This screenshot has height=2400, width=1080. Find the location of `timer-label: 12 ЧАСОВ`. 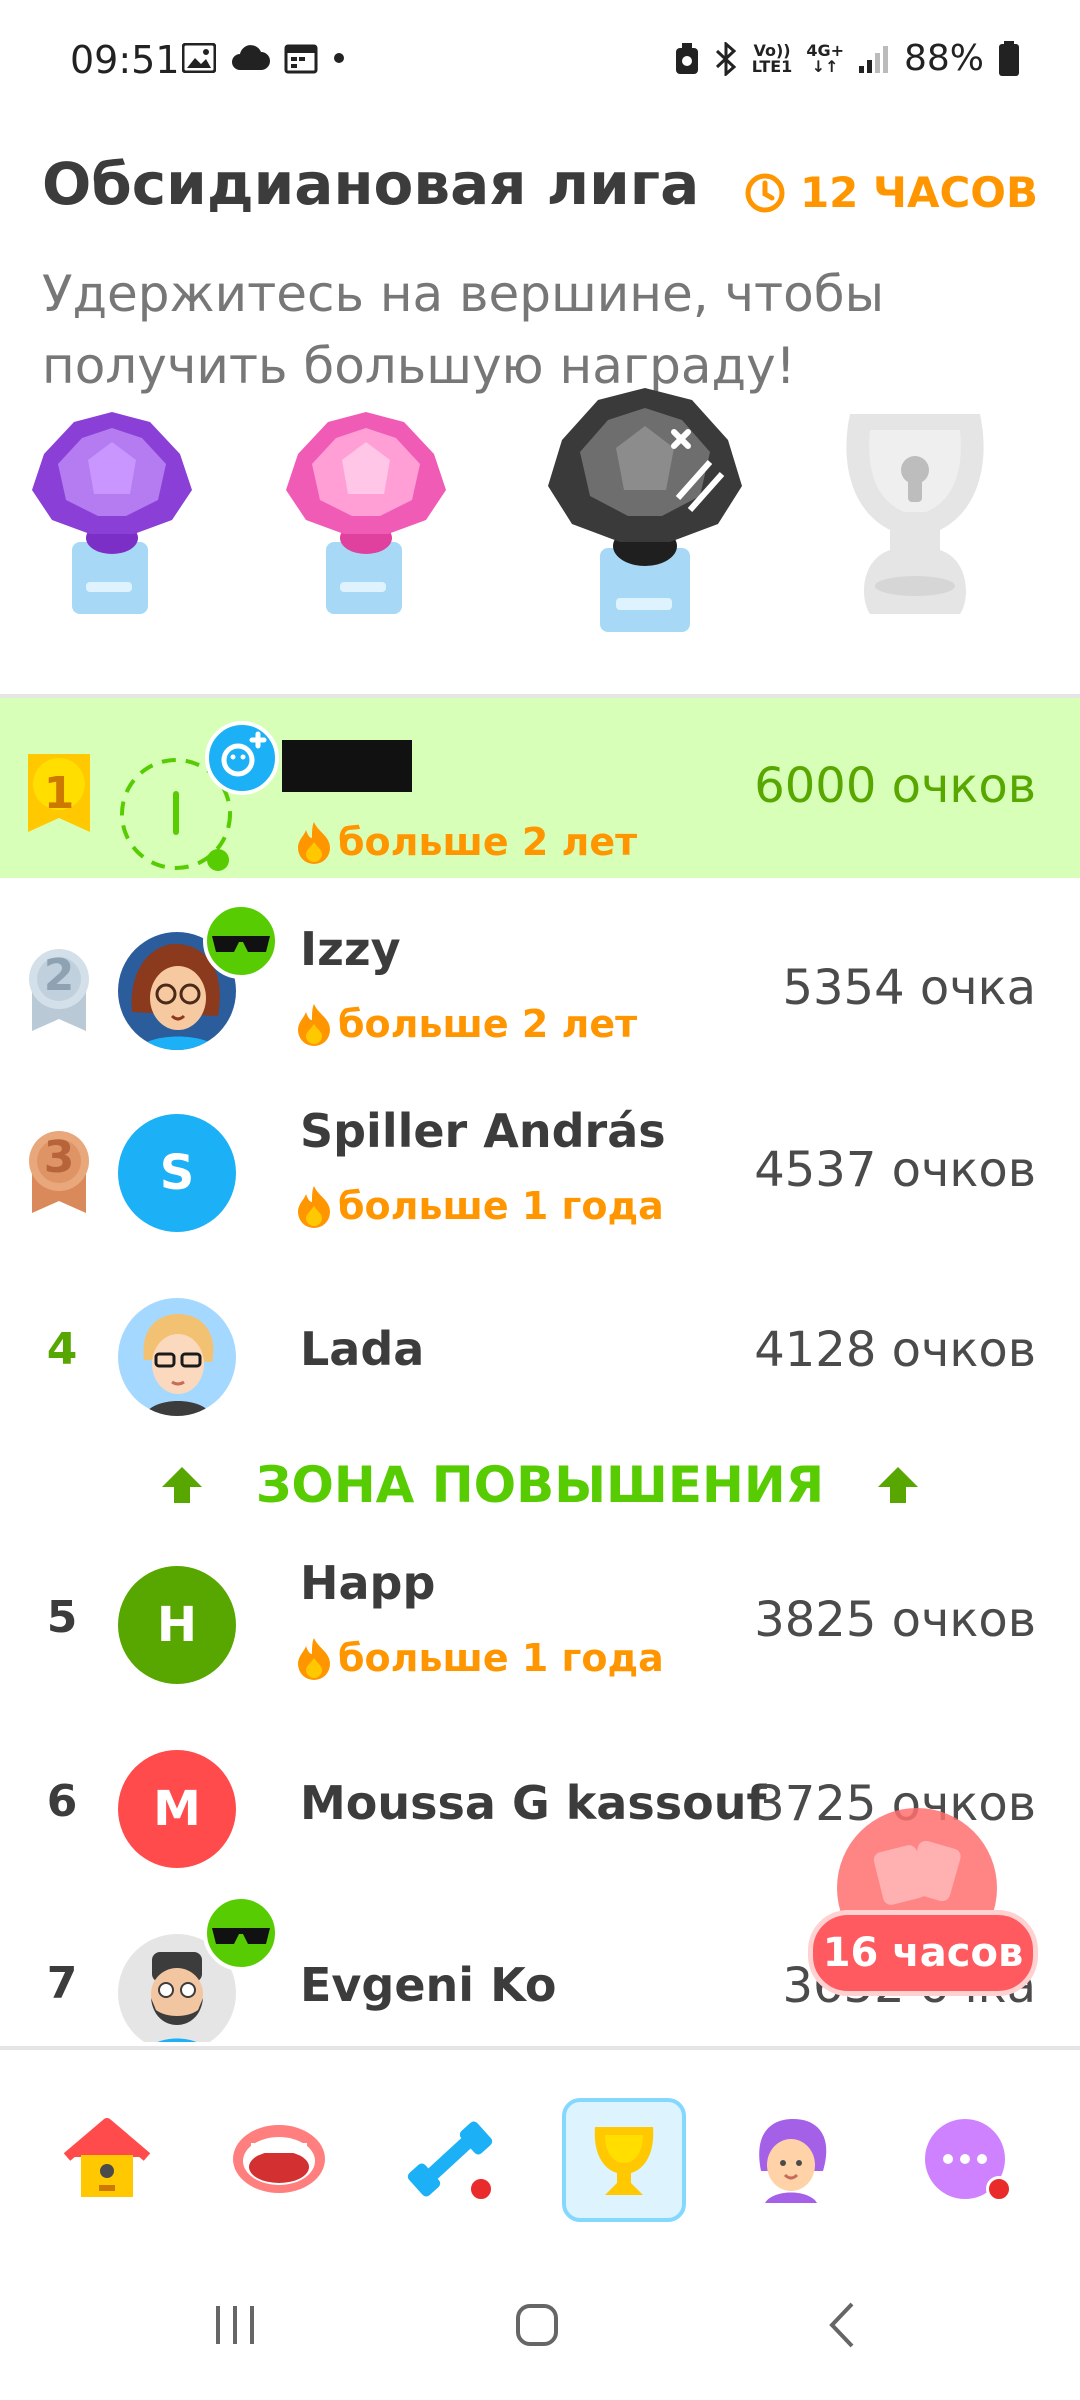

timer-label: 12 ЧАСОВ is located at coordinates (918, 192).